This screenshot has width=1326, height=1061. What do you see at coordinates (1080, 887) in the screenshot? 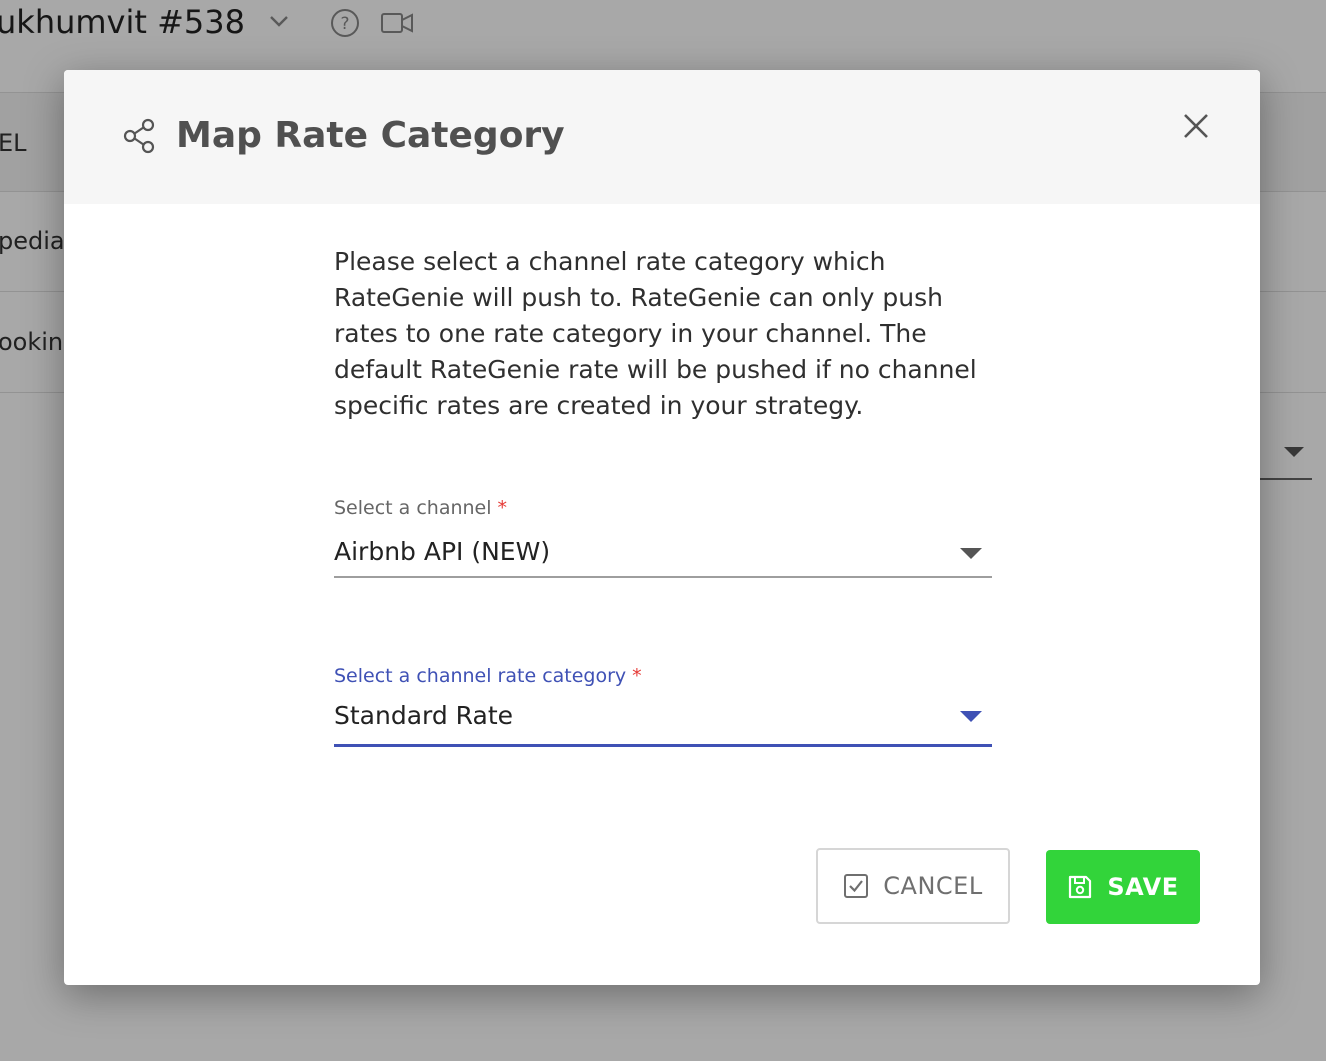
I see `save-icon` at bounding box center [1080, 887].